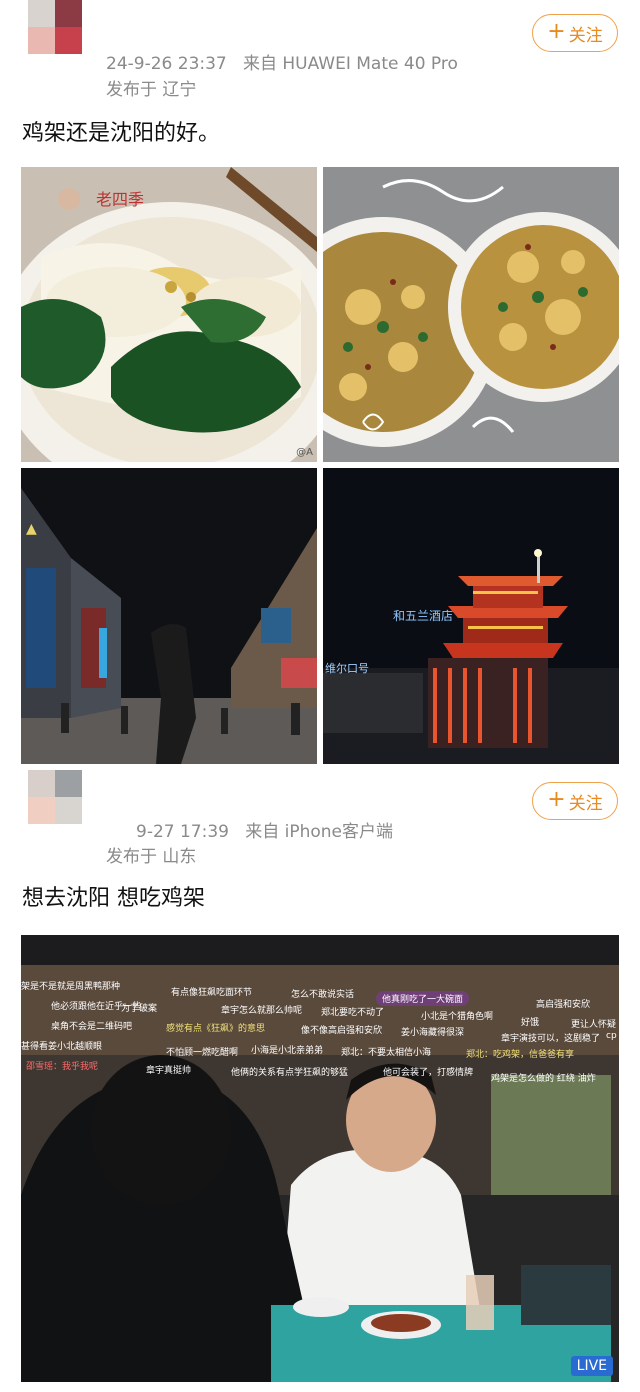 The image size is (640, 1392). What do you see at coordinates (342, 1031) in the screenshot?
I see `danmaku-comment: 像不像高启强和安欣` at bounding box center [342, 1031].